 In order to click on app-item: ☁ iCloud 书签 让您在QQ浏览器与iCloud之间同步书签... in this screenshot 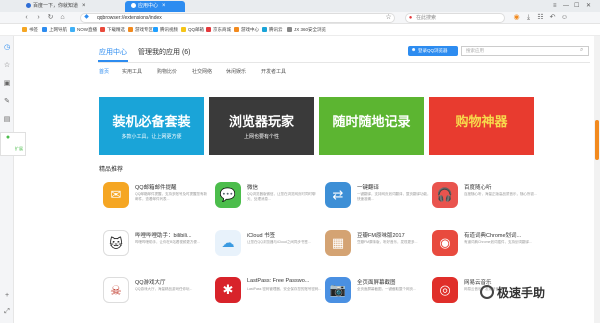, I will do `click(275, 250)`.